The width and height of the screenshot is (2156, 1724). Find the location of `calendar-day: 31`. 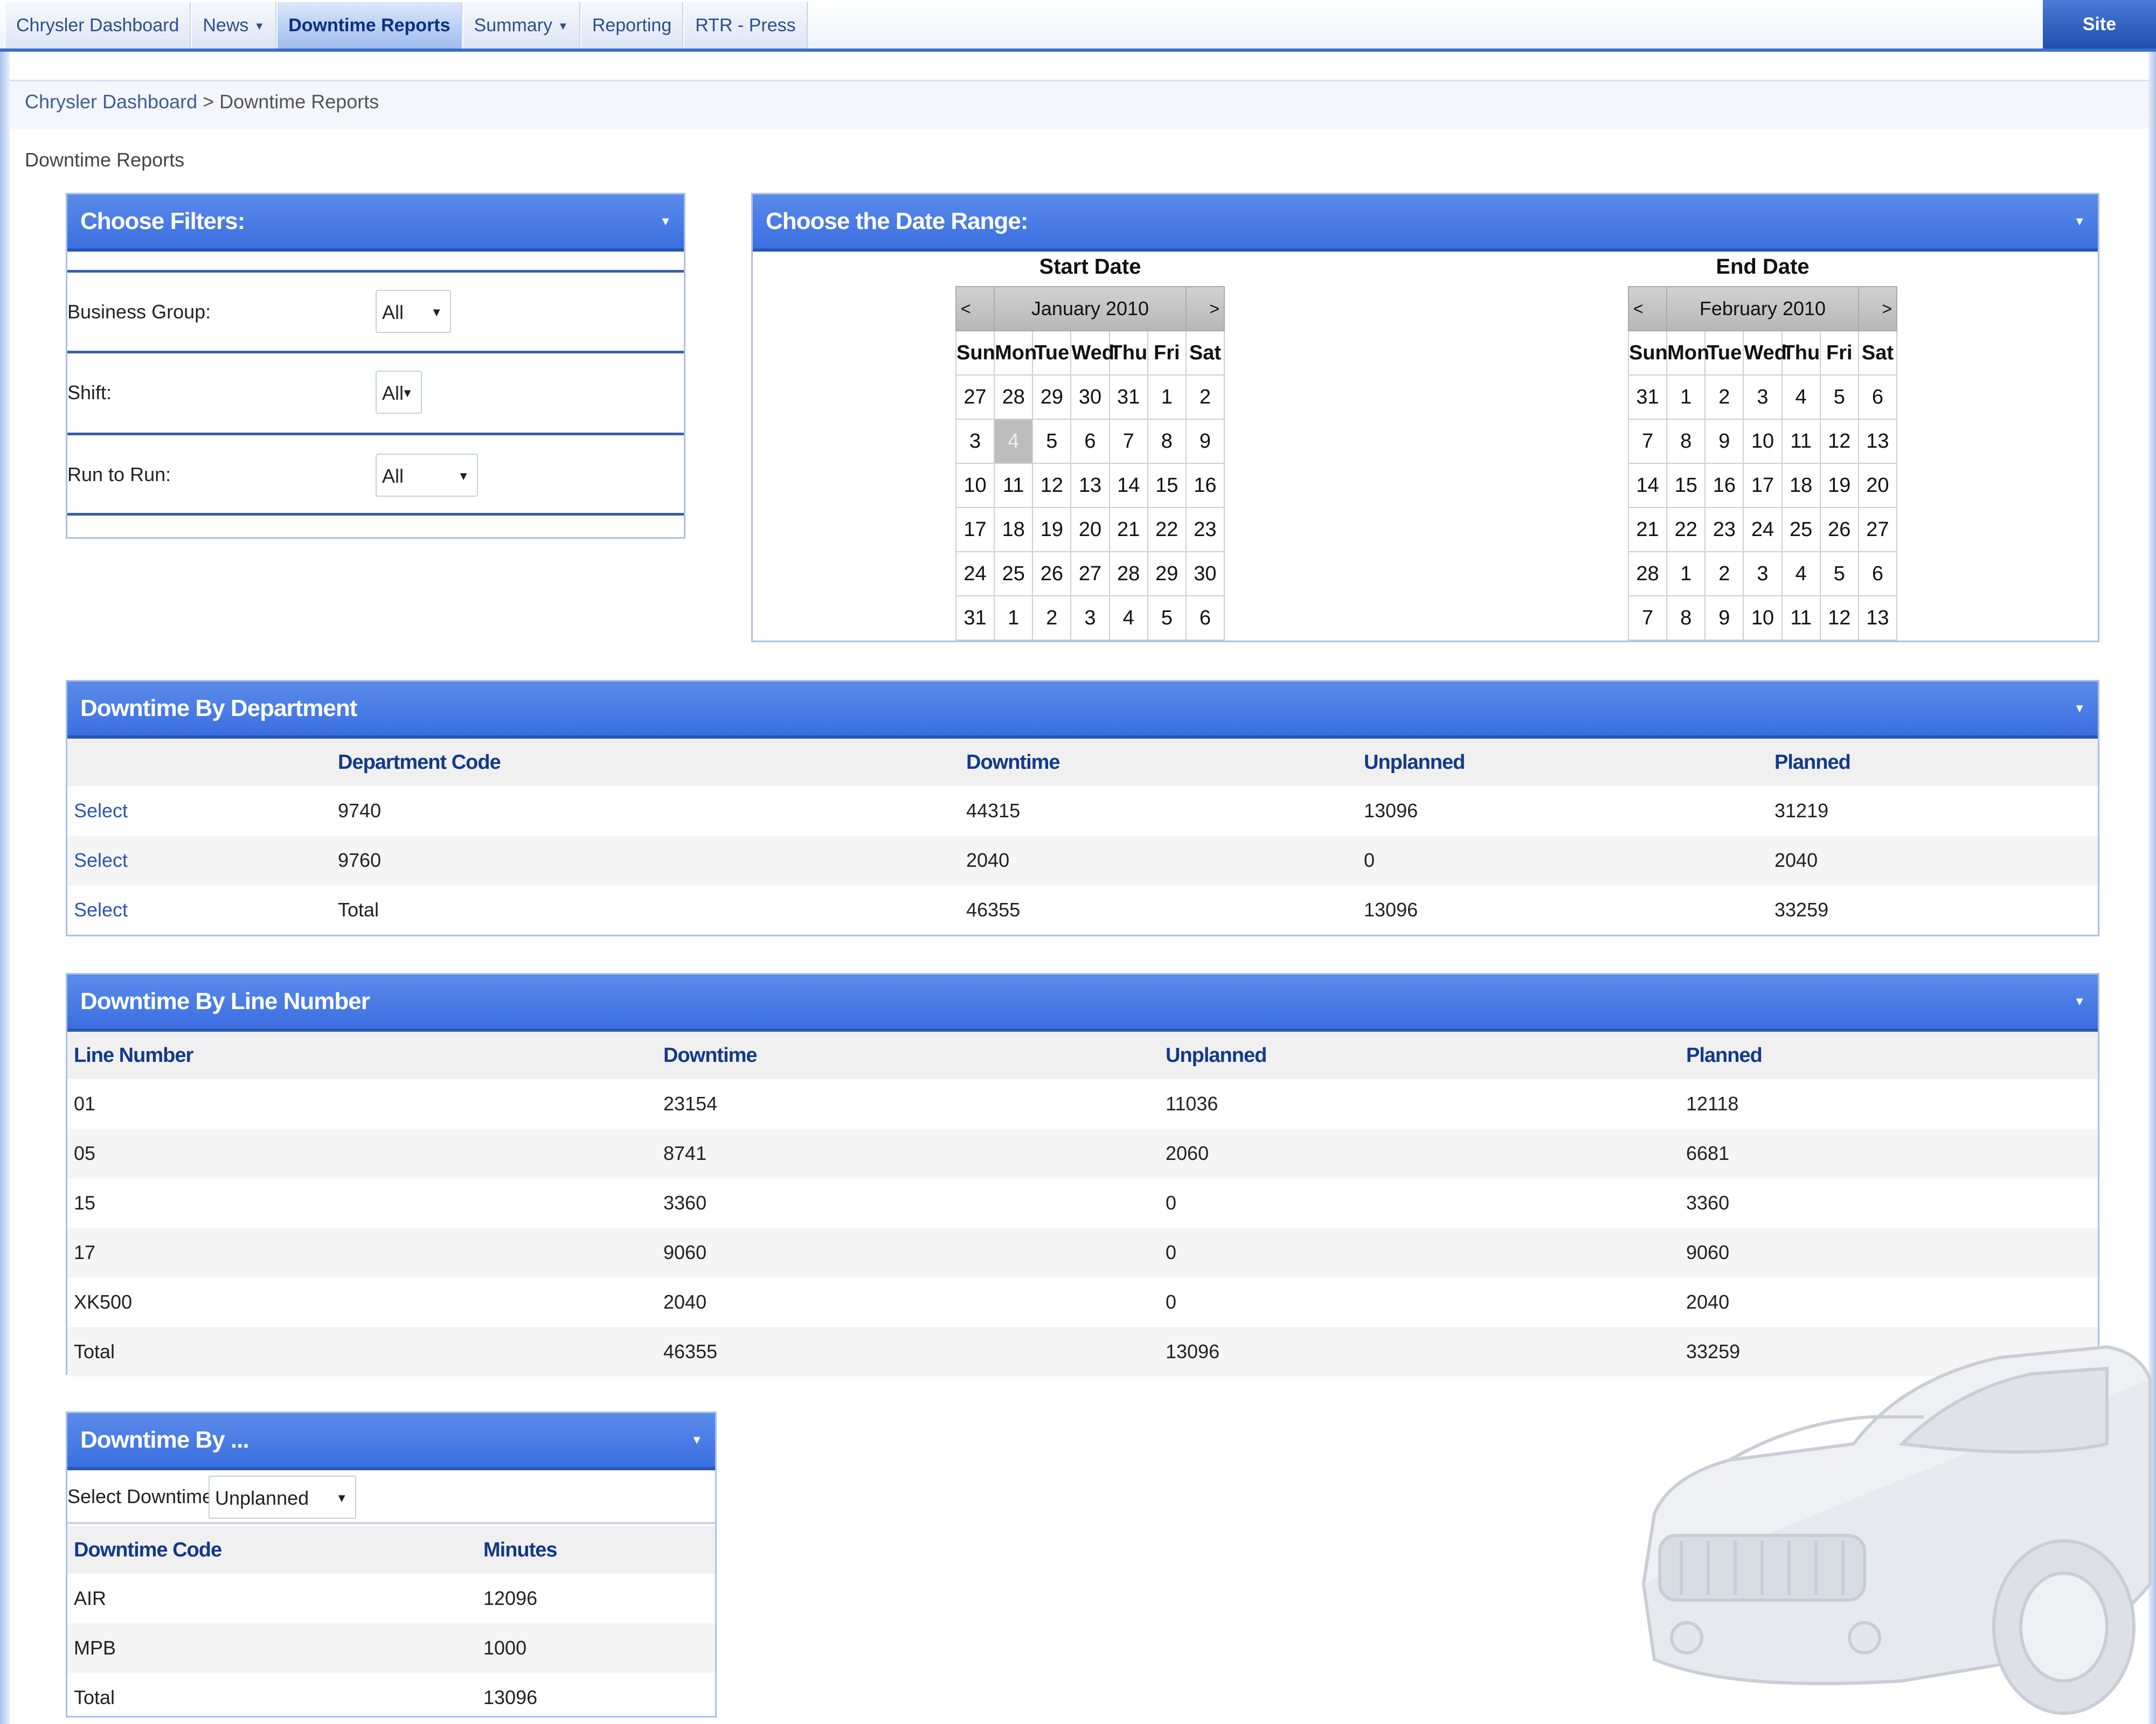

calendar-day: 31 is located at coordinates (975, 618).